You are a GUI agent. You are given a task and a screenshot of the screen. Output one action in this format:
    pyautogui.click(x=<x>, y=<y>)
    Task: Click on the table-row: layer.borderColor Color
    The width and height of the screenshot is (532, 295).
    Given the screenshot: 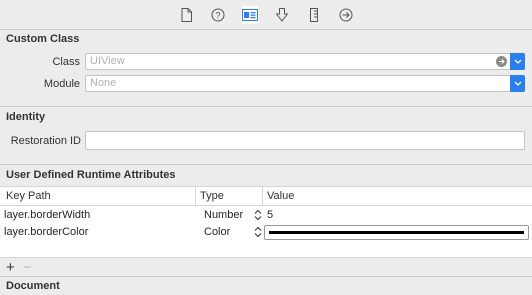 What is the action you would take?
    pyautogui.click(x=266, y=232)
    